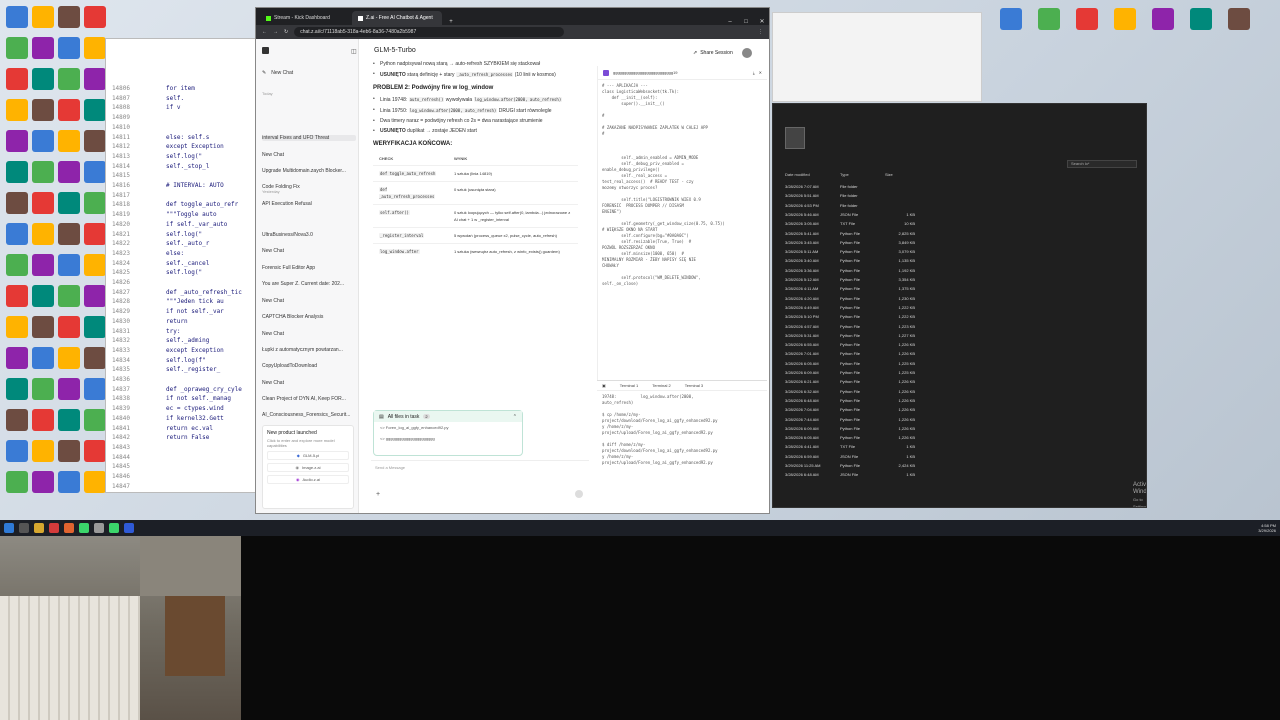 Image resolution: width=1280 pixels, height=720 pixels. What do you see at coordinates (850, 354) in the screenshot?
I see `file-row: 3/28/2026 7:01 AM Python File 1,226 KB` at bounding box center [850, 354].